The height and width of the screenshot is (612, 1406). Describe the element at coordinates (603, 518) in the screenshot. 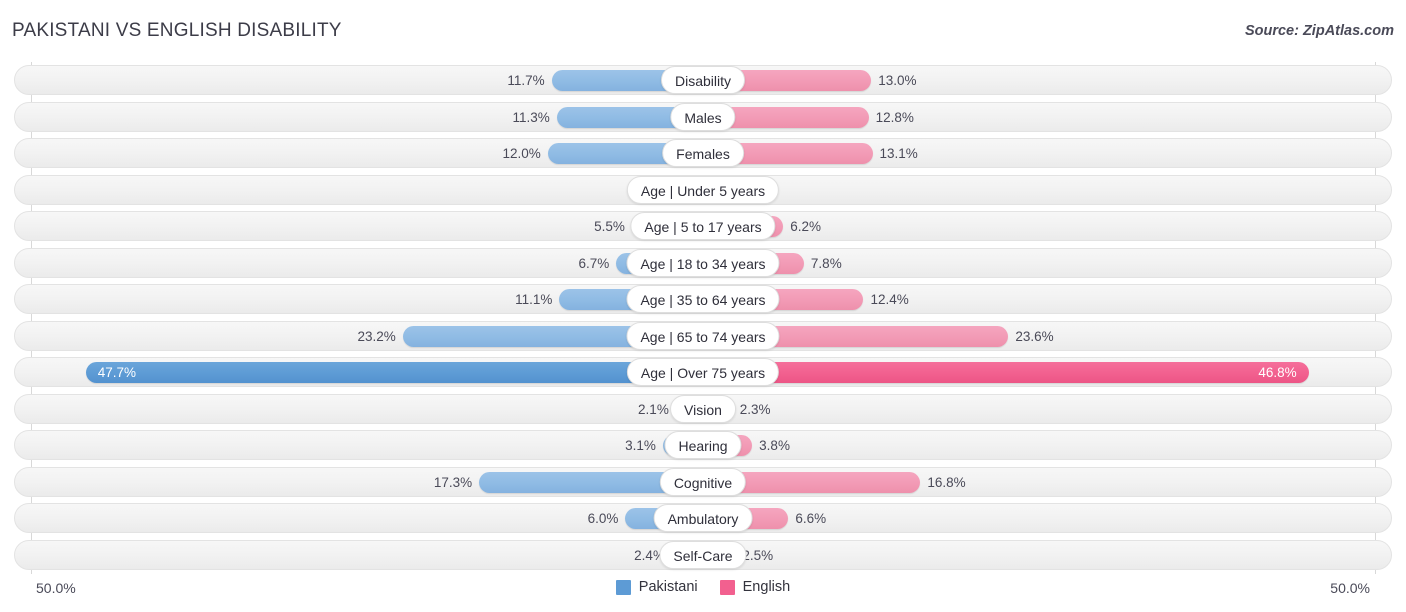

I see `value-label-pakistani: 6.0%` at that location.